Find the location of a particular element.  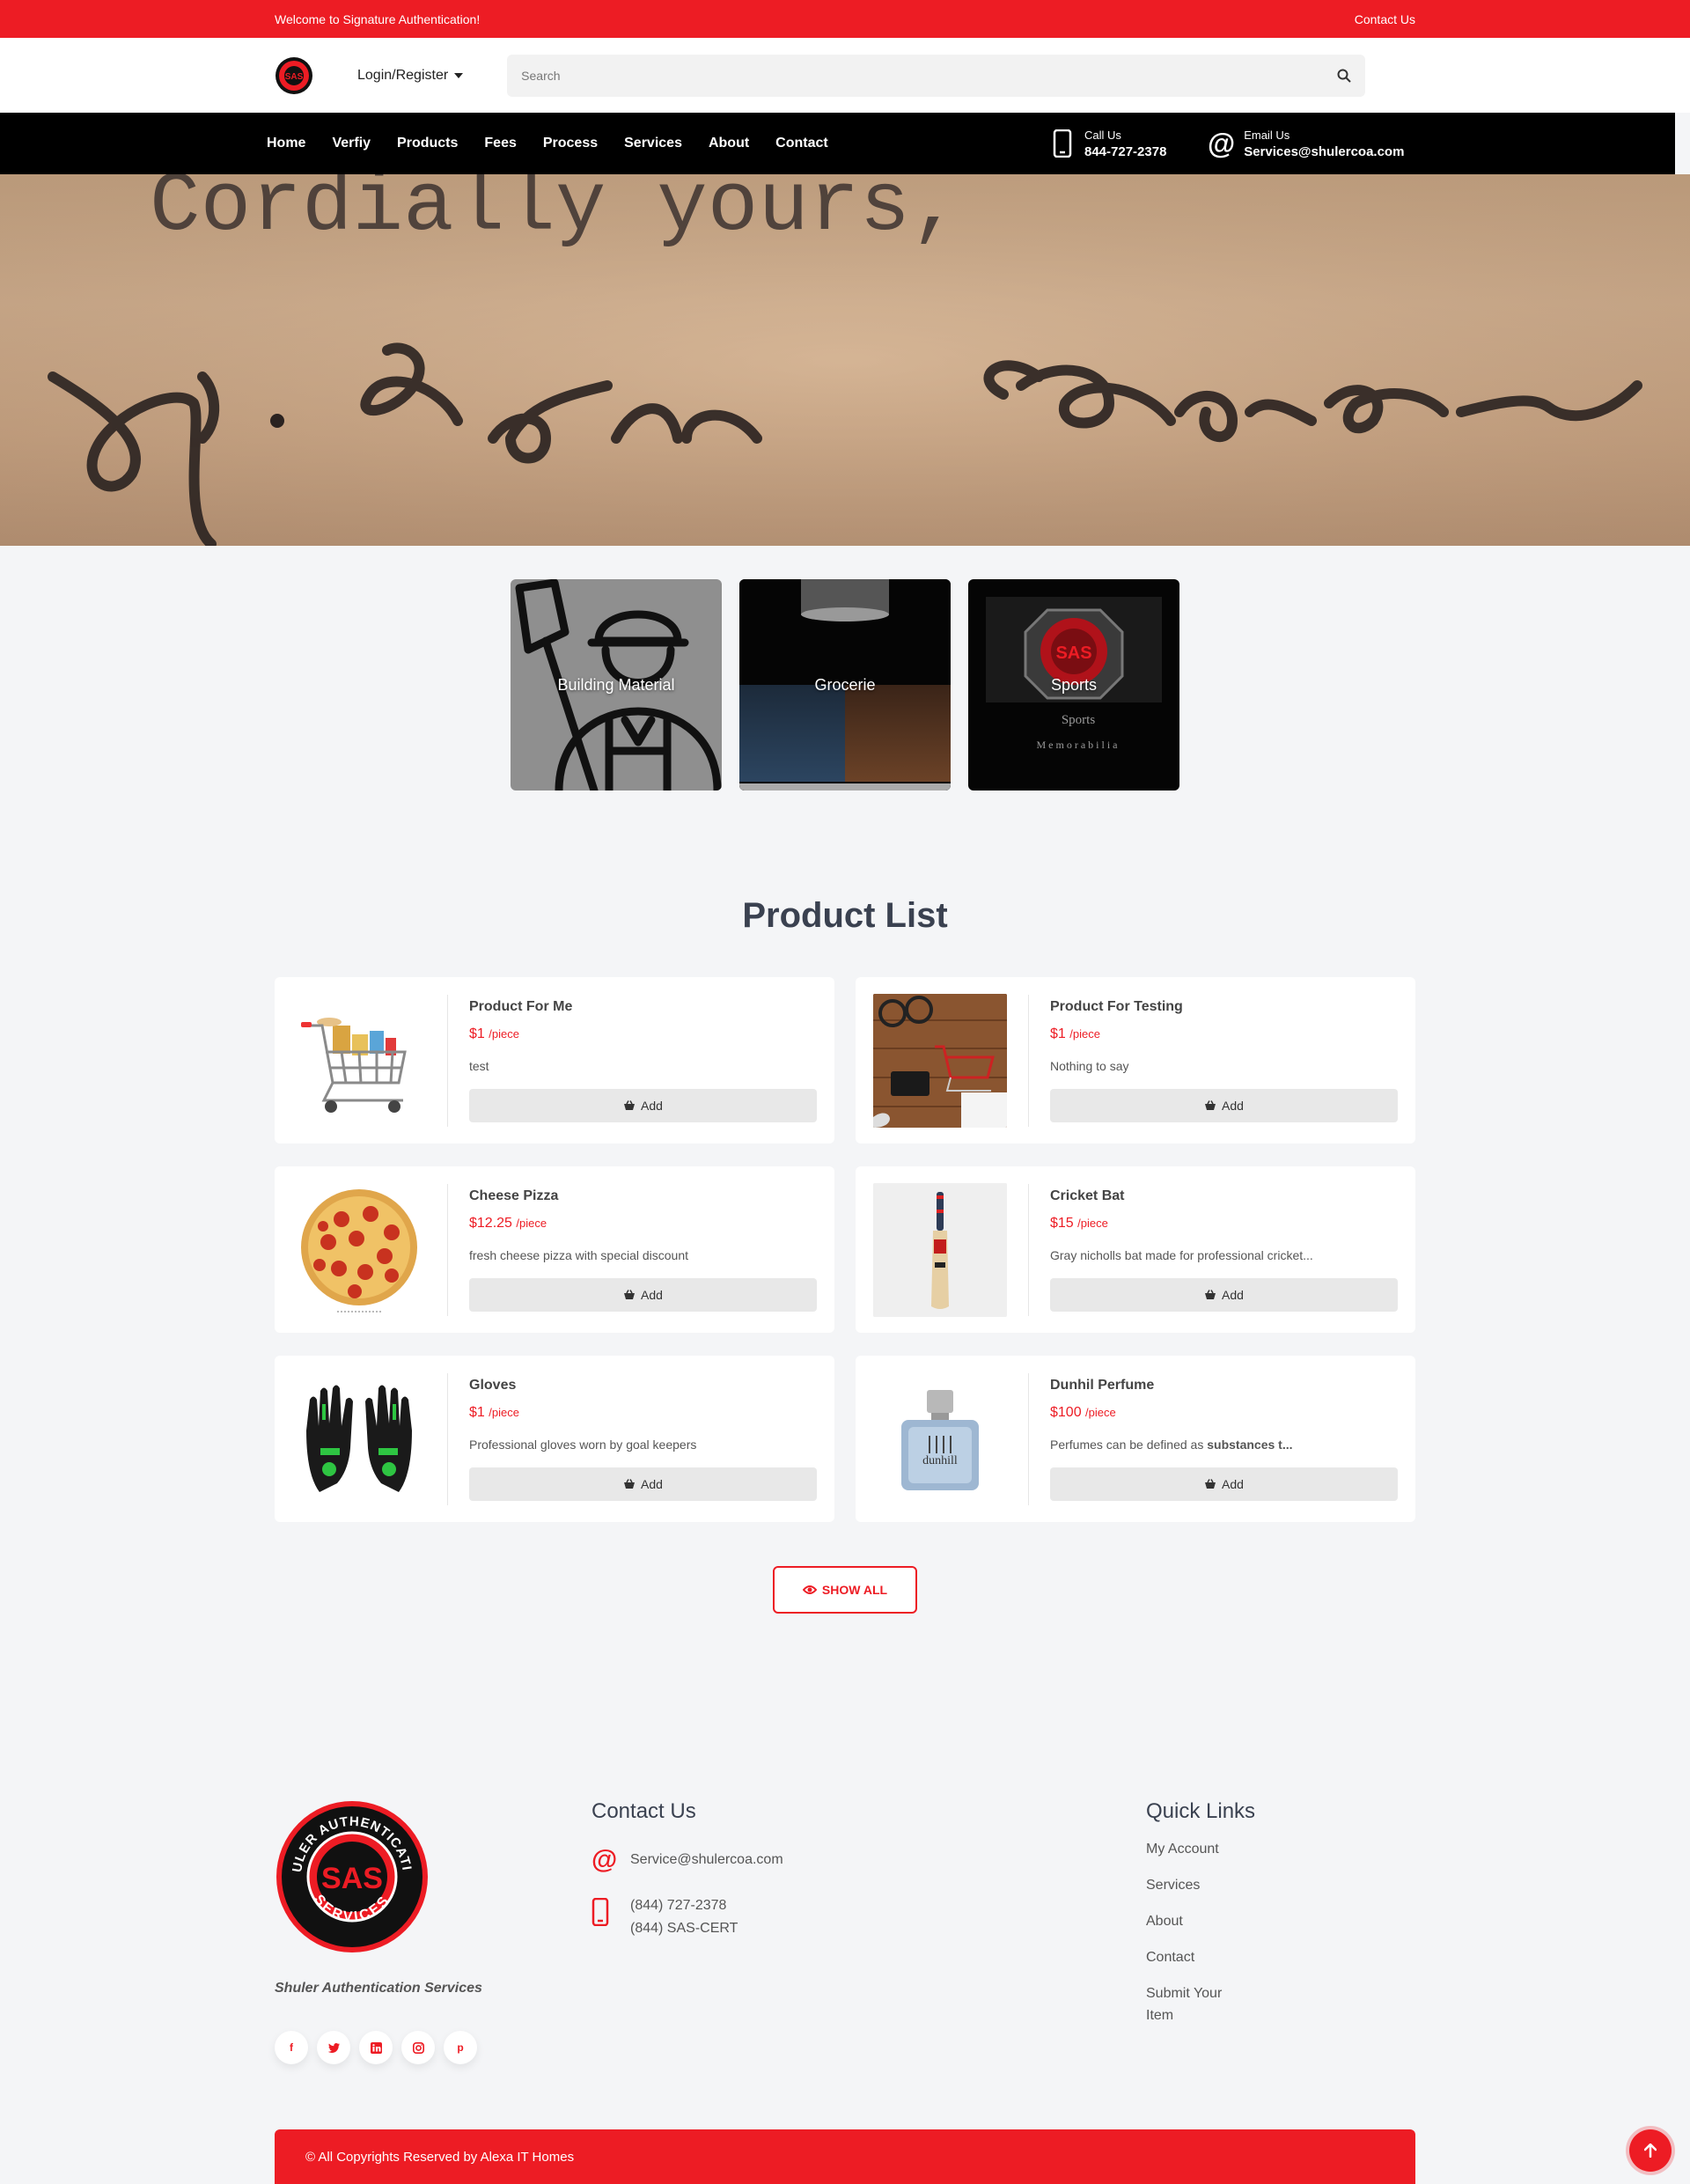

scroll-to-top-button is located at coordinates (1651, 2150).